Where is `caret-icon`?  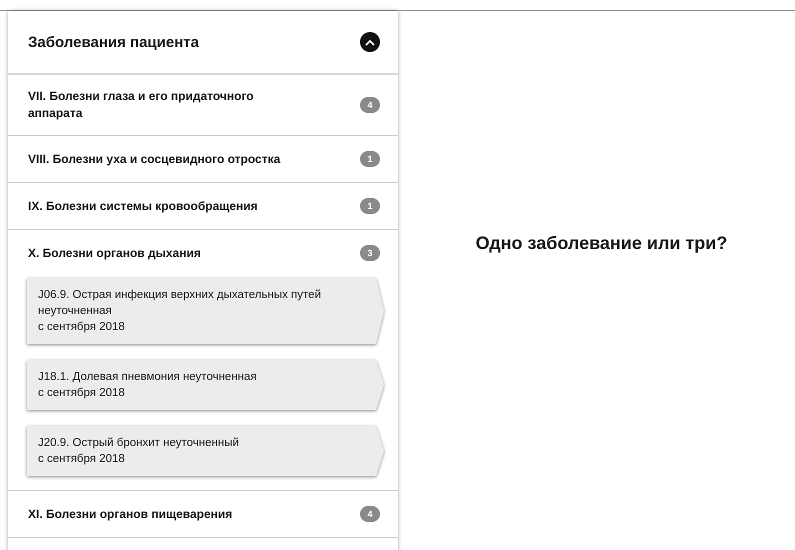 caret-icon is located at coordinates (370, 42).